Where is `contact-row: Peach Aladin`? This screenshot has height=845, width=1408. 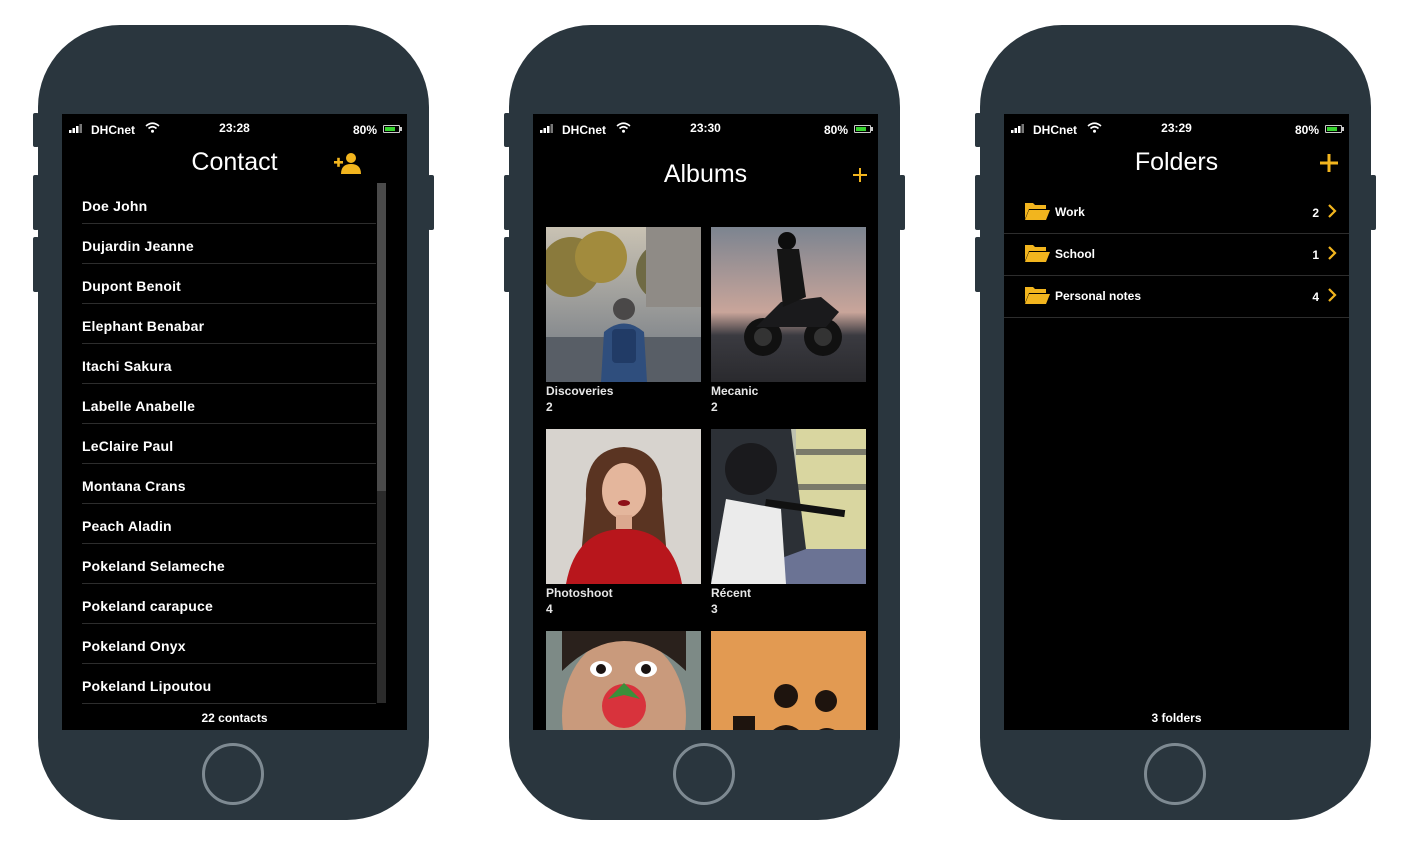 contact-row: Peach Aladin is located at coordinates (229, 524).